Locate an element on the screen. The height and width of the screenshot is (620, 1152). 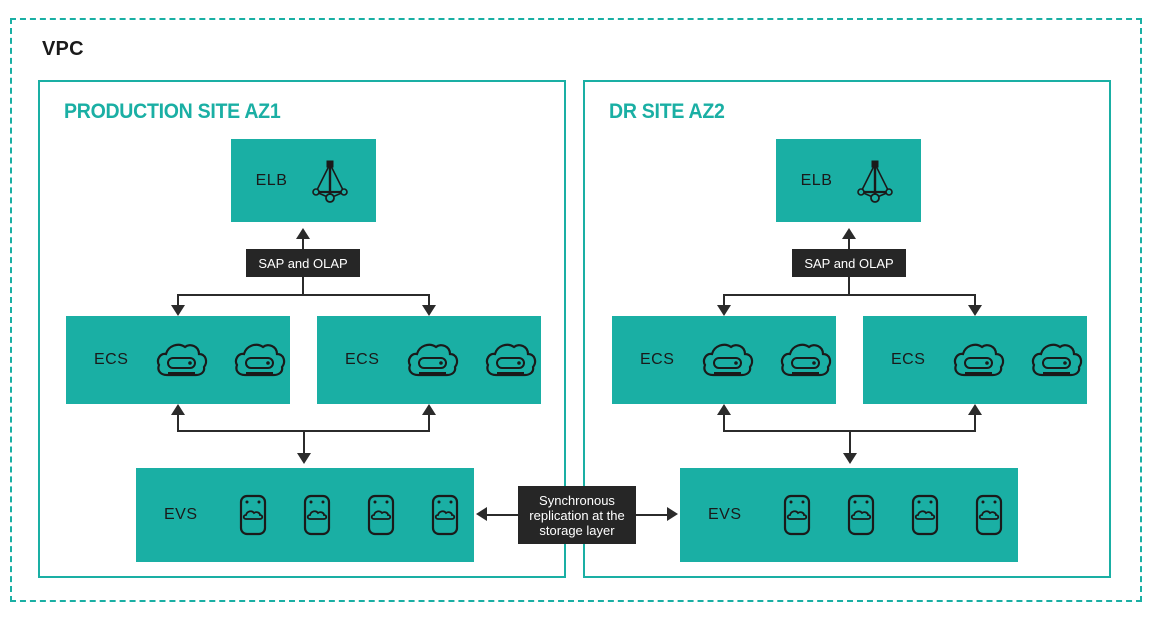
production-ecs-right-arrow-up is located at coordinates (429, 409).